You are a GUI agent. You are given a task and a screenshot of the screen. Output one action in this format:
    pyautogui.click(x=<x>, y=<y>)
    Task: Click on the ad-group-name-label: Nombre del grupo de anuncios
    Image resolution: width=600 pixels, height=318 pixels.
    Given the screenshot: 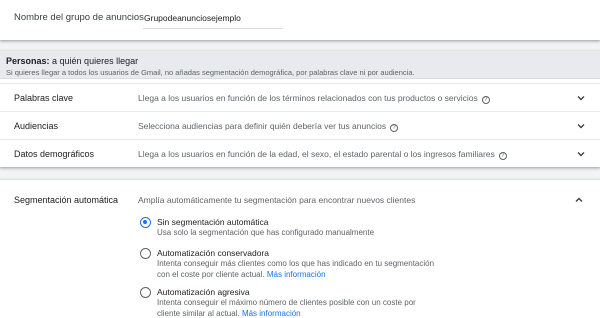 What is the action you would take?
    pyautogui.click(x=79, y=17)
    